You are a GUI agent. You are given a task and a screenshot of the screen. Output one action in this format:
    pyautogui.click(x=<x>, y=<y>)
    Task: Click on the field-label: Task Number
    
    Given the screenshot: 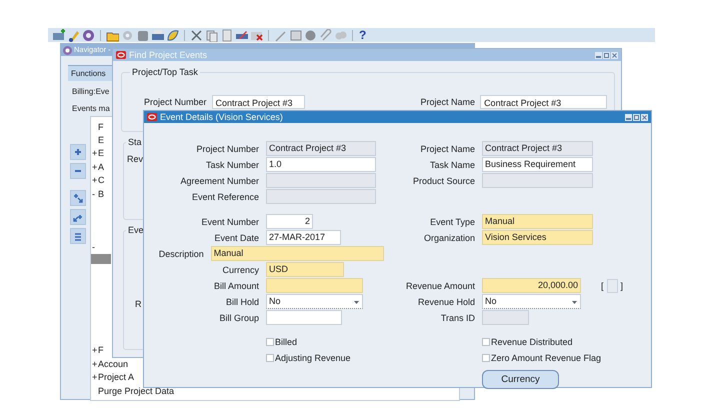 What is the action you would take?
    pyautogui.click(x=231, y=165)
    